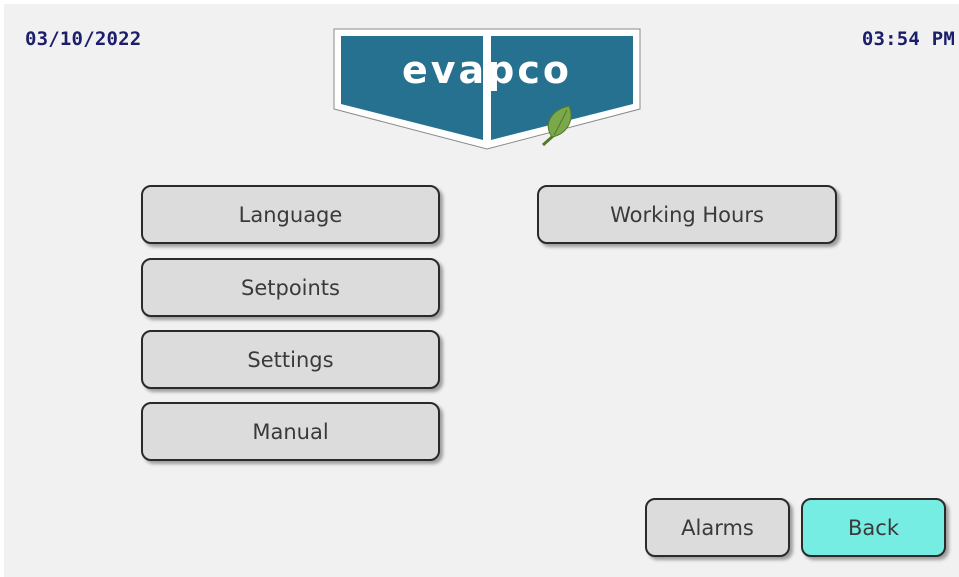 The image size is (959, 577). What do you see at coordinates (873, 527) in the screenshot?
I see `back-button: Back` at bounding box center [873, 527].